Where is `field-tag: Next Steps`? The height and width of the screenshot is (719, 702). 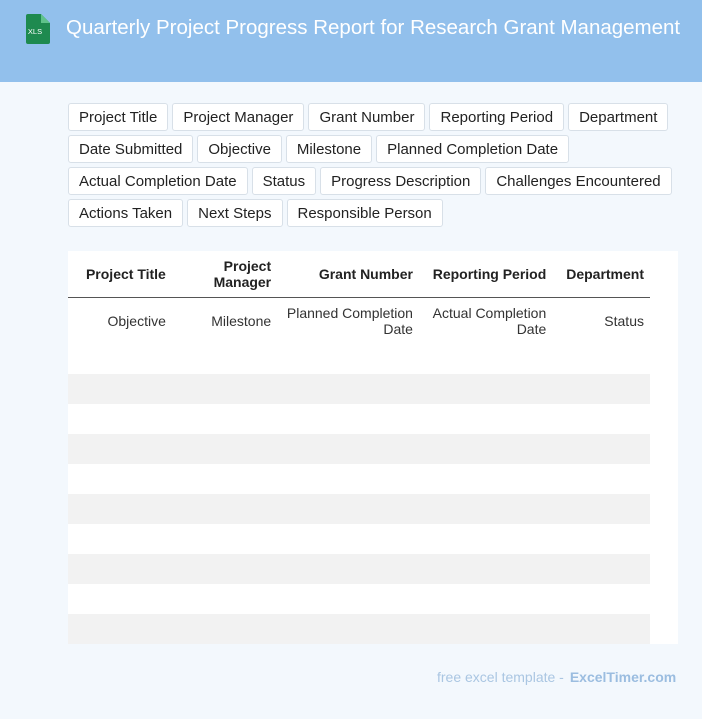 field-tag: Next Steps is located at coordinates (235, 213).